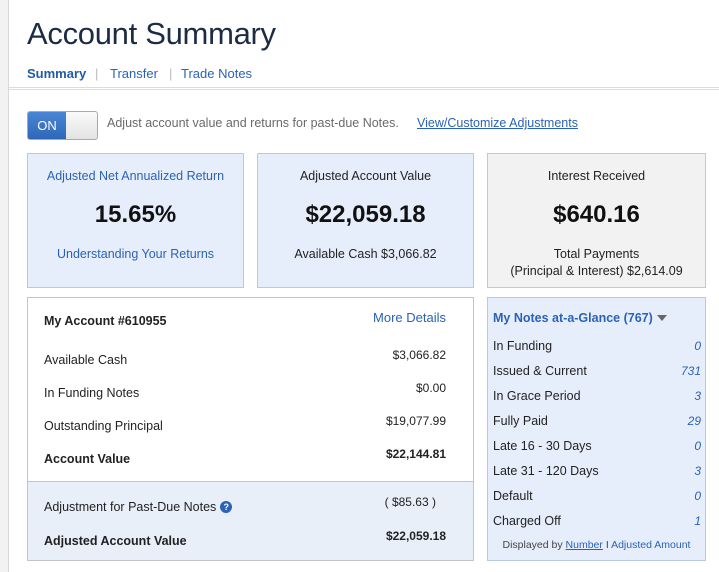 The width and height of the screenshot is (719, 572). What do you see at coordinates (650, 545) in the screenshot?
I see `display-by-amount-link: Adjusted Amount` at bounding box center [650, 545].